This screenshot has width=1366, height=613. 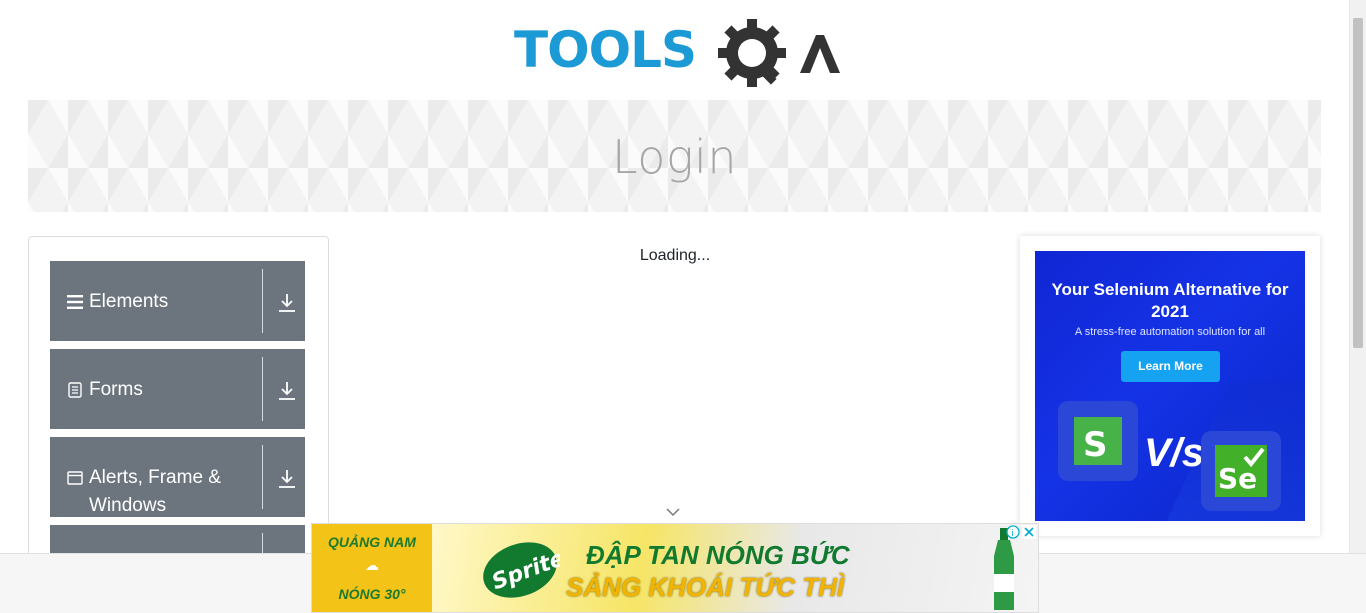 What do you see at coordinates (177, 389) in the screenshot?
I see `sidebar-group-forms: Forms` at bounding box center [177, 389].